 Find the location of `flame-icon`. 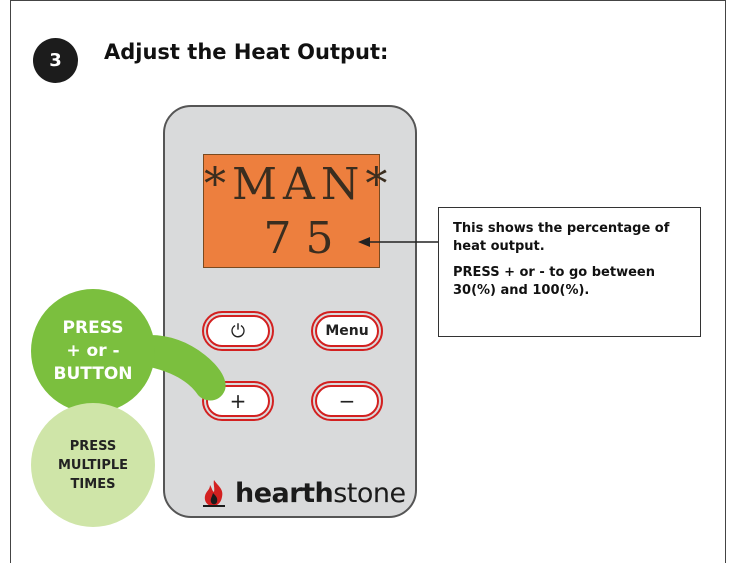

flame-icon is located at coordinates (214, 493).